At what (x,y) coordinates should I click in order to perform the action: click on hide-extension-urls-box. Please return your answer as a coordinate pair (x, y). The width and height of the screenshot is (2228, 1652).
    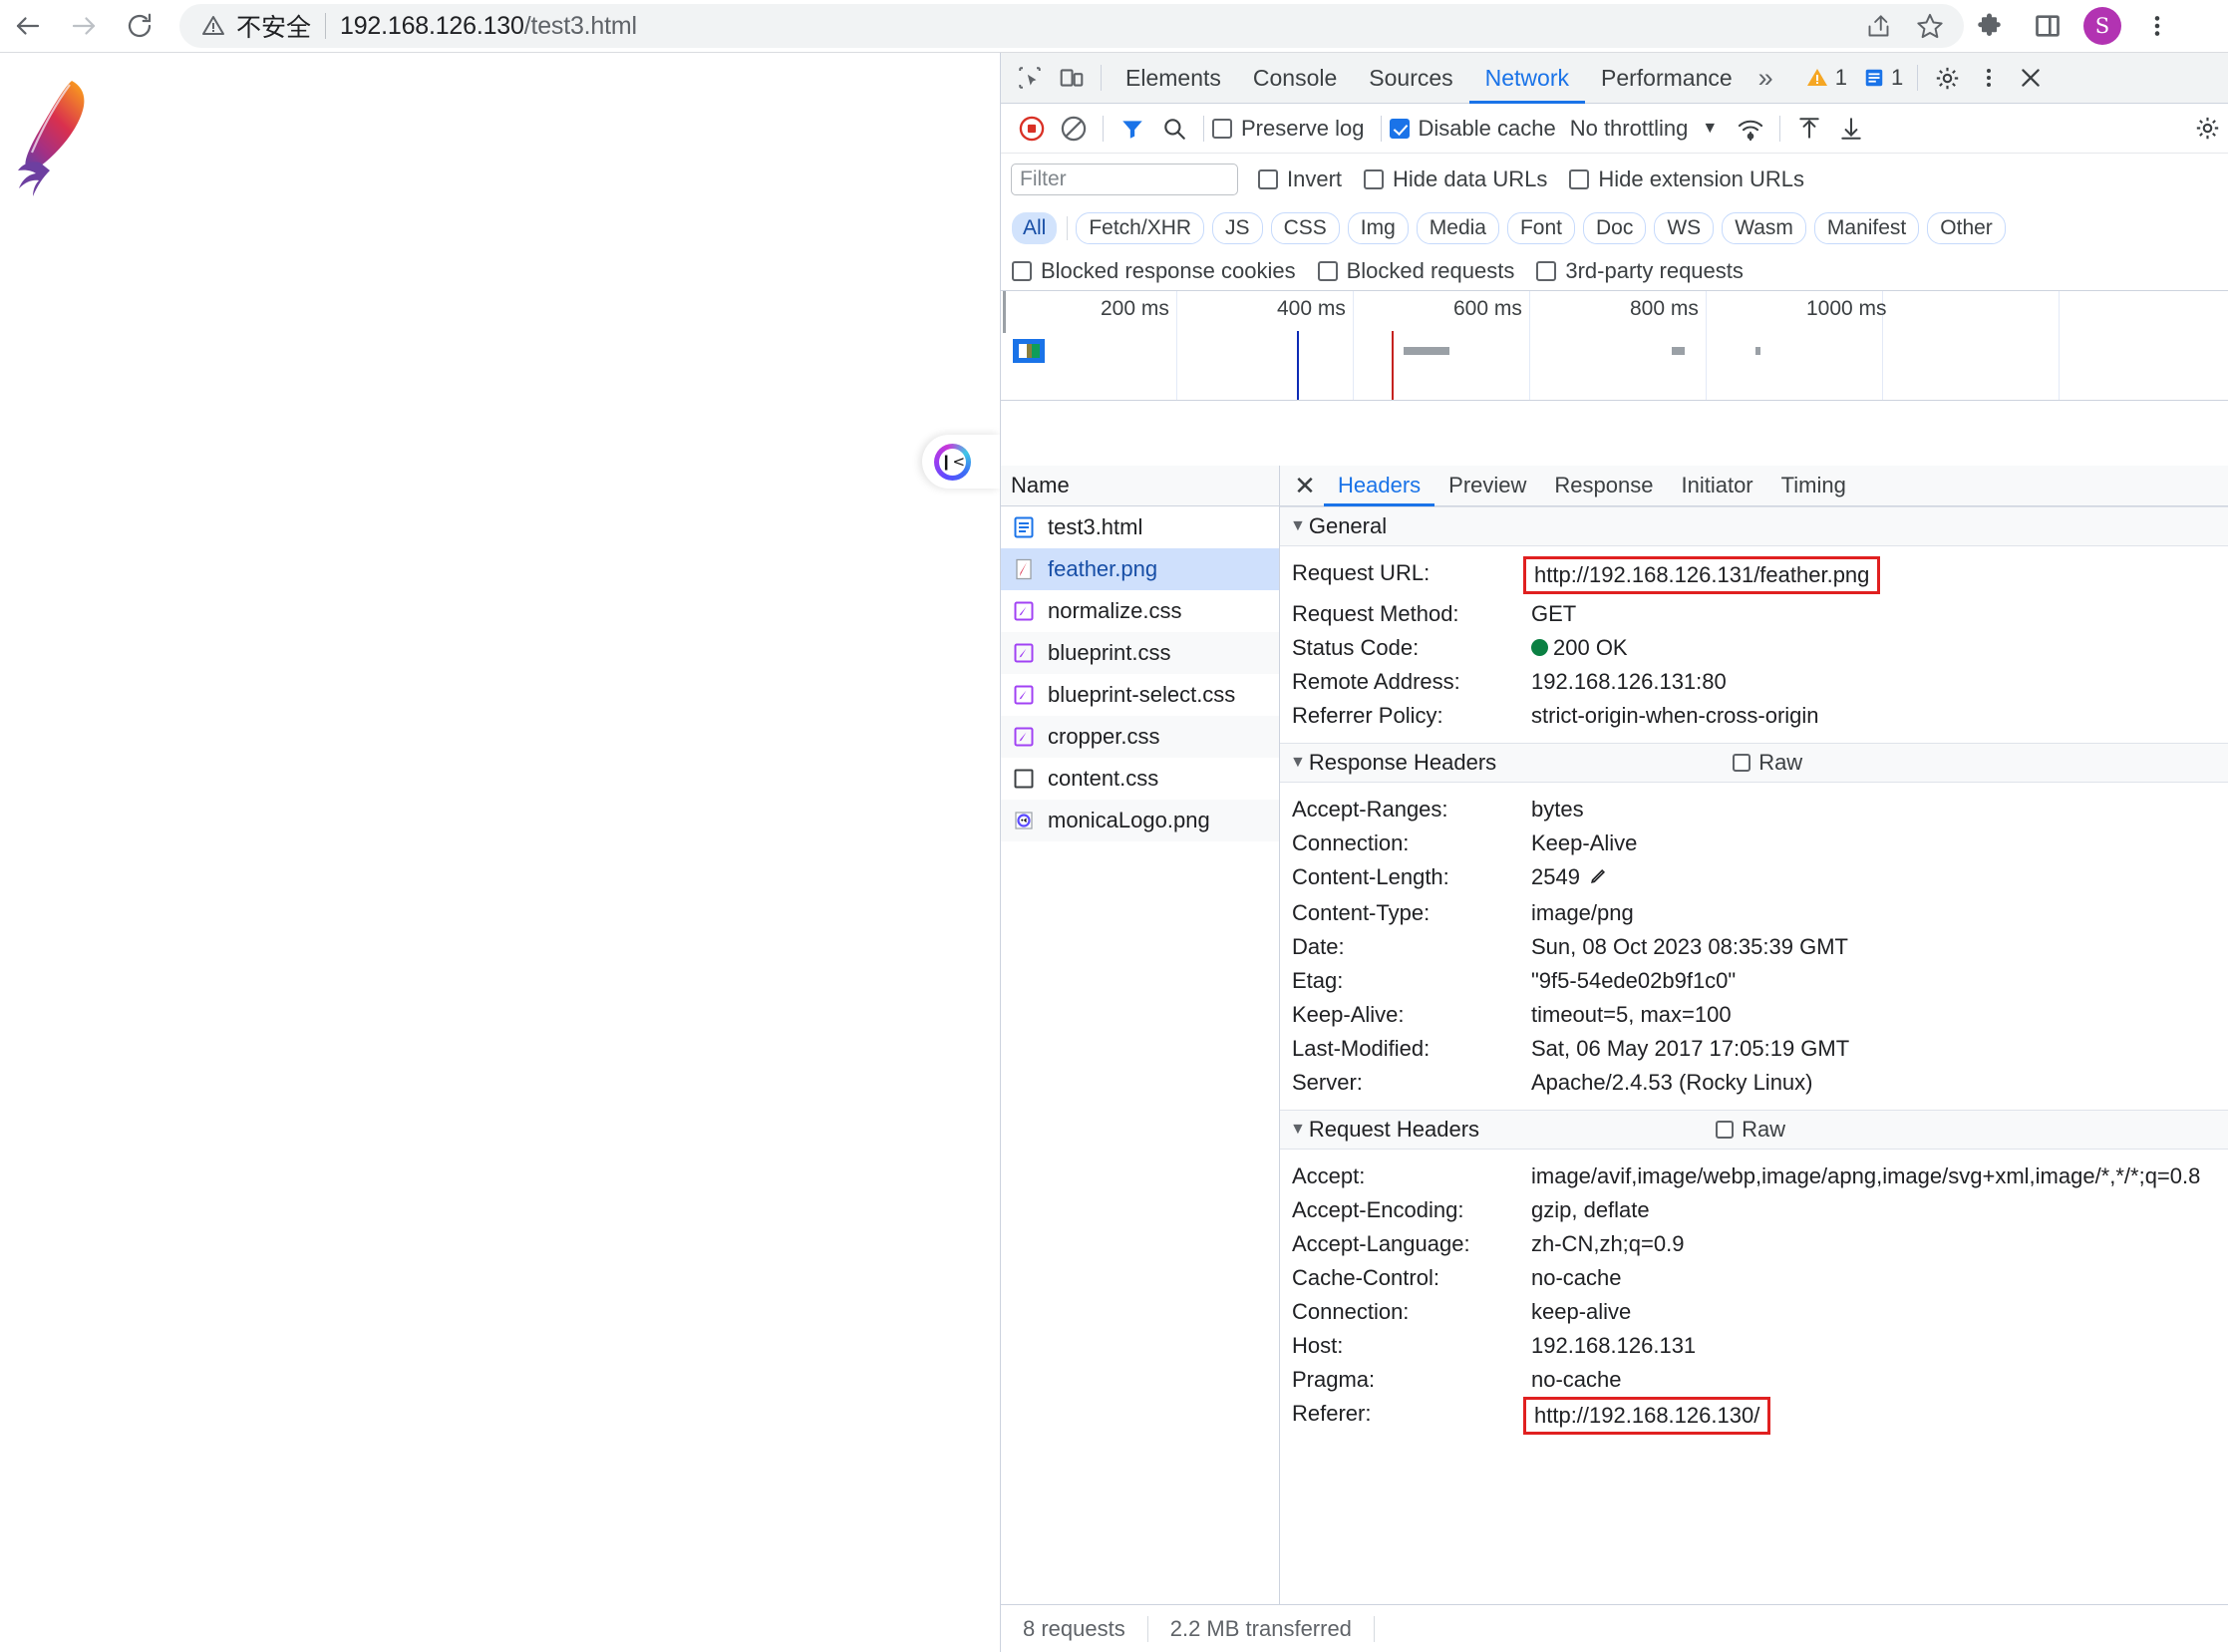
    Looking at the image, I should click on (1580, 179).